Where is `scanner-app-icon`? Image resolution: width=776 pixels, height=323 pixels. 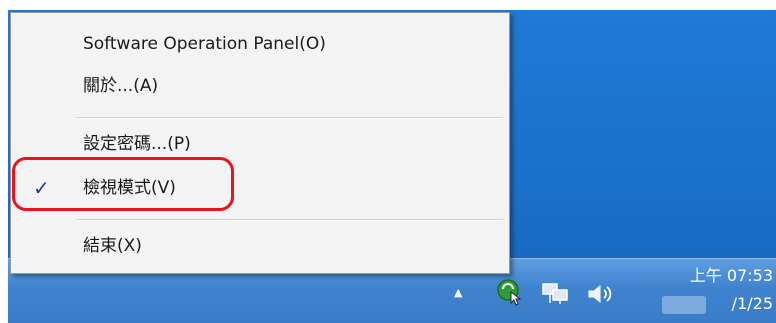
scanner-app-icon is located at coordinates (511, 295).